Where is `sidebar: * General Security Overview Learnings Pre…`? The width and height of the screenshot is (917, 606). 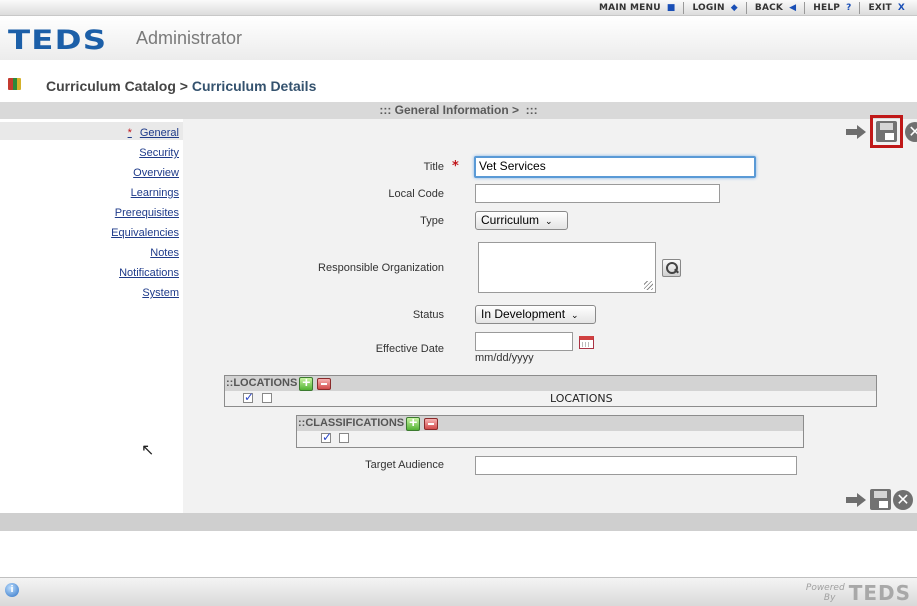
sidebar: * General Security Overview Learnings Pre… is located at coordinates (91, 316).